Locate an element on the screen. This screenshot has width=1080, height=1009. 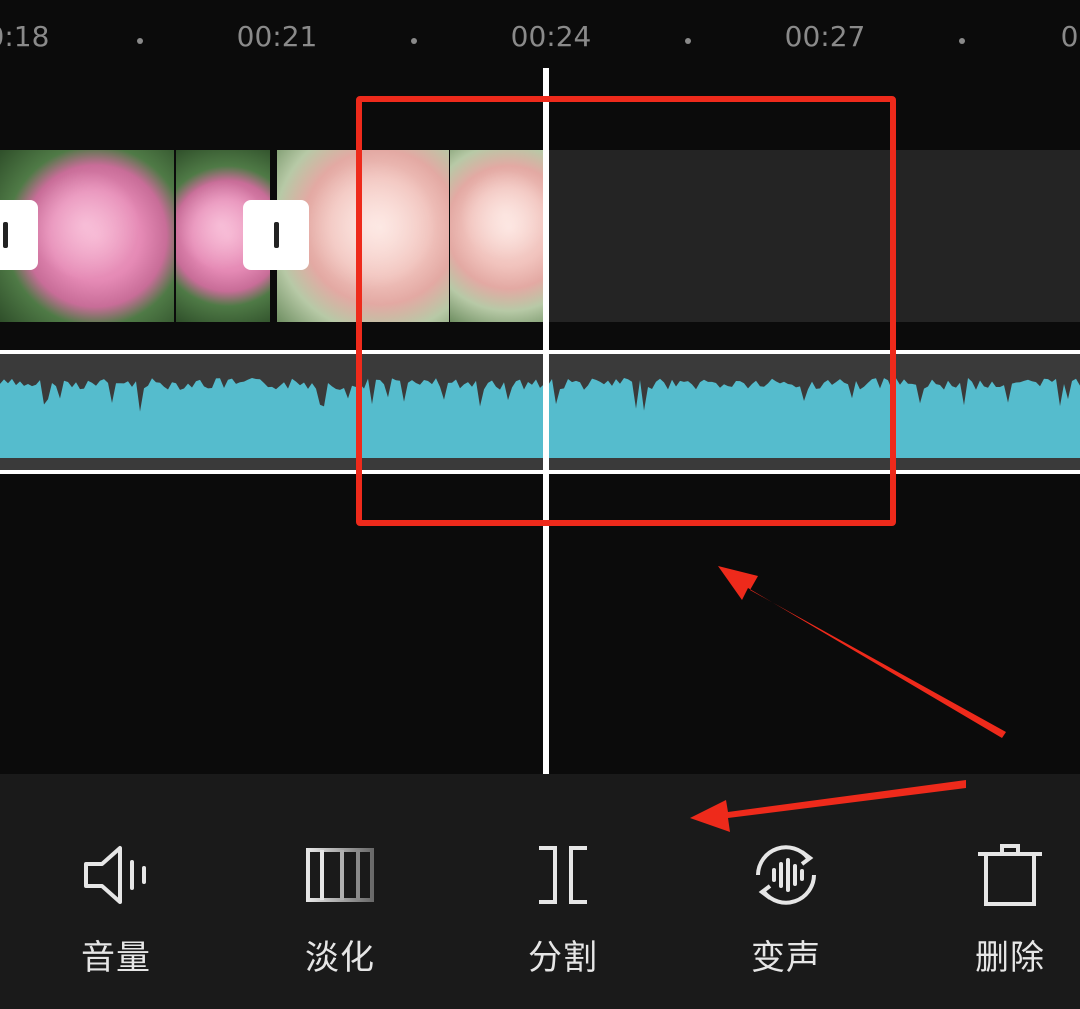
annotation-arrow-left is located at coordinates (828, 806).